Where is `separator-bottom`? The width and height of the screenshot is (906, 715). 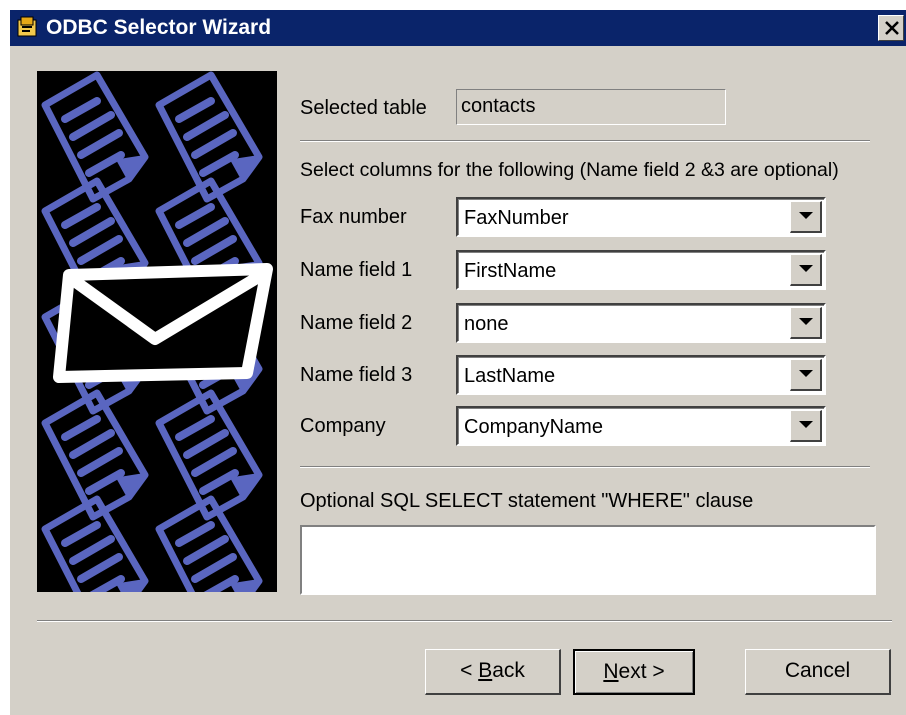
separator-bottom is located at coordinates (464, 621).